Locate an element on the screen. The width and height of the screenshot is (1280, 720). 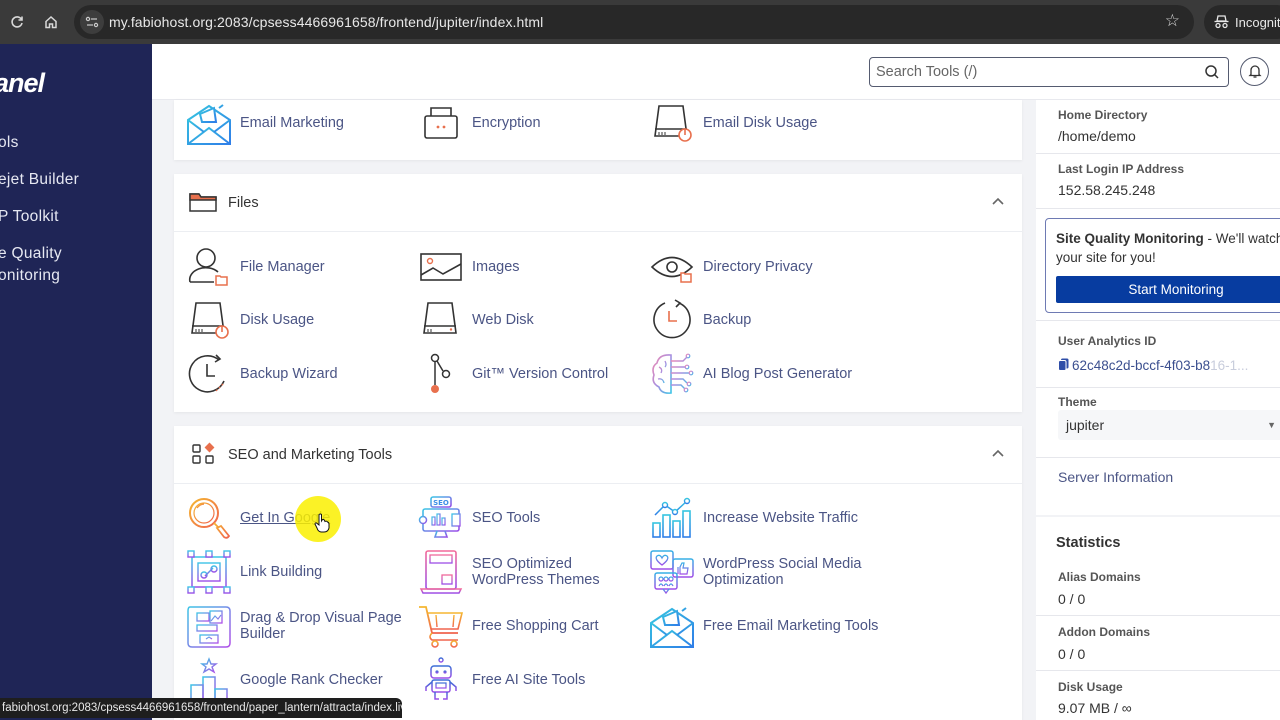
tool-label: Backup is located at coordinates (727, 319).